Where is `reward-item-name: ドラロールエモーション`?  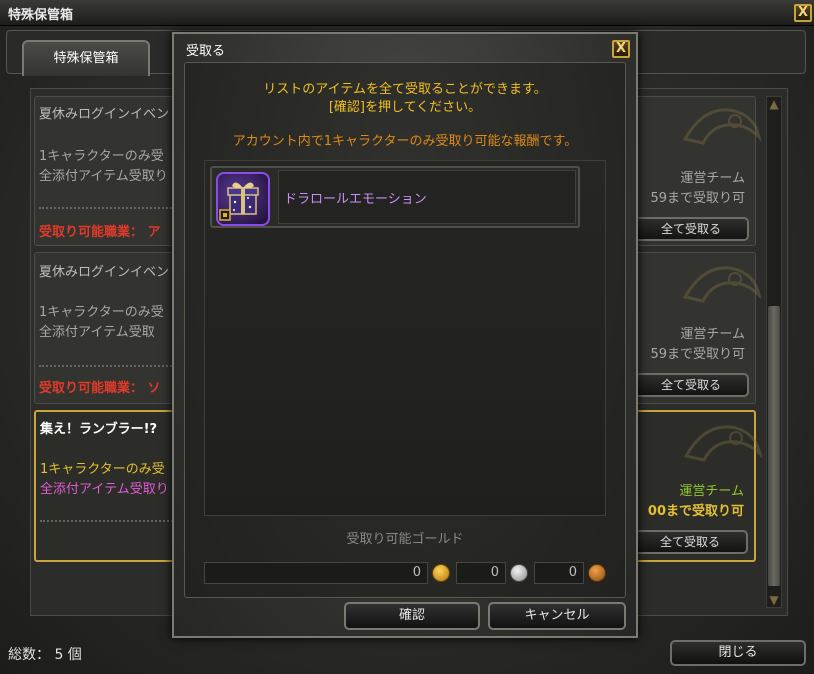
reward-item-name: ドラロールエモーション is located at coordinates (355, 199).